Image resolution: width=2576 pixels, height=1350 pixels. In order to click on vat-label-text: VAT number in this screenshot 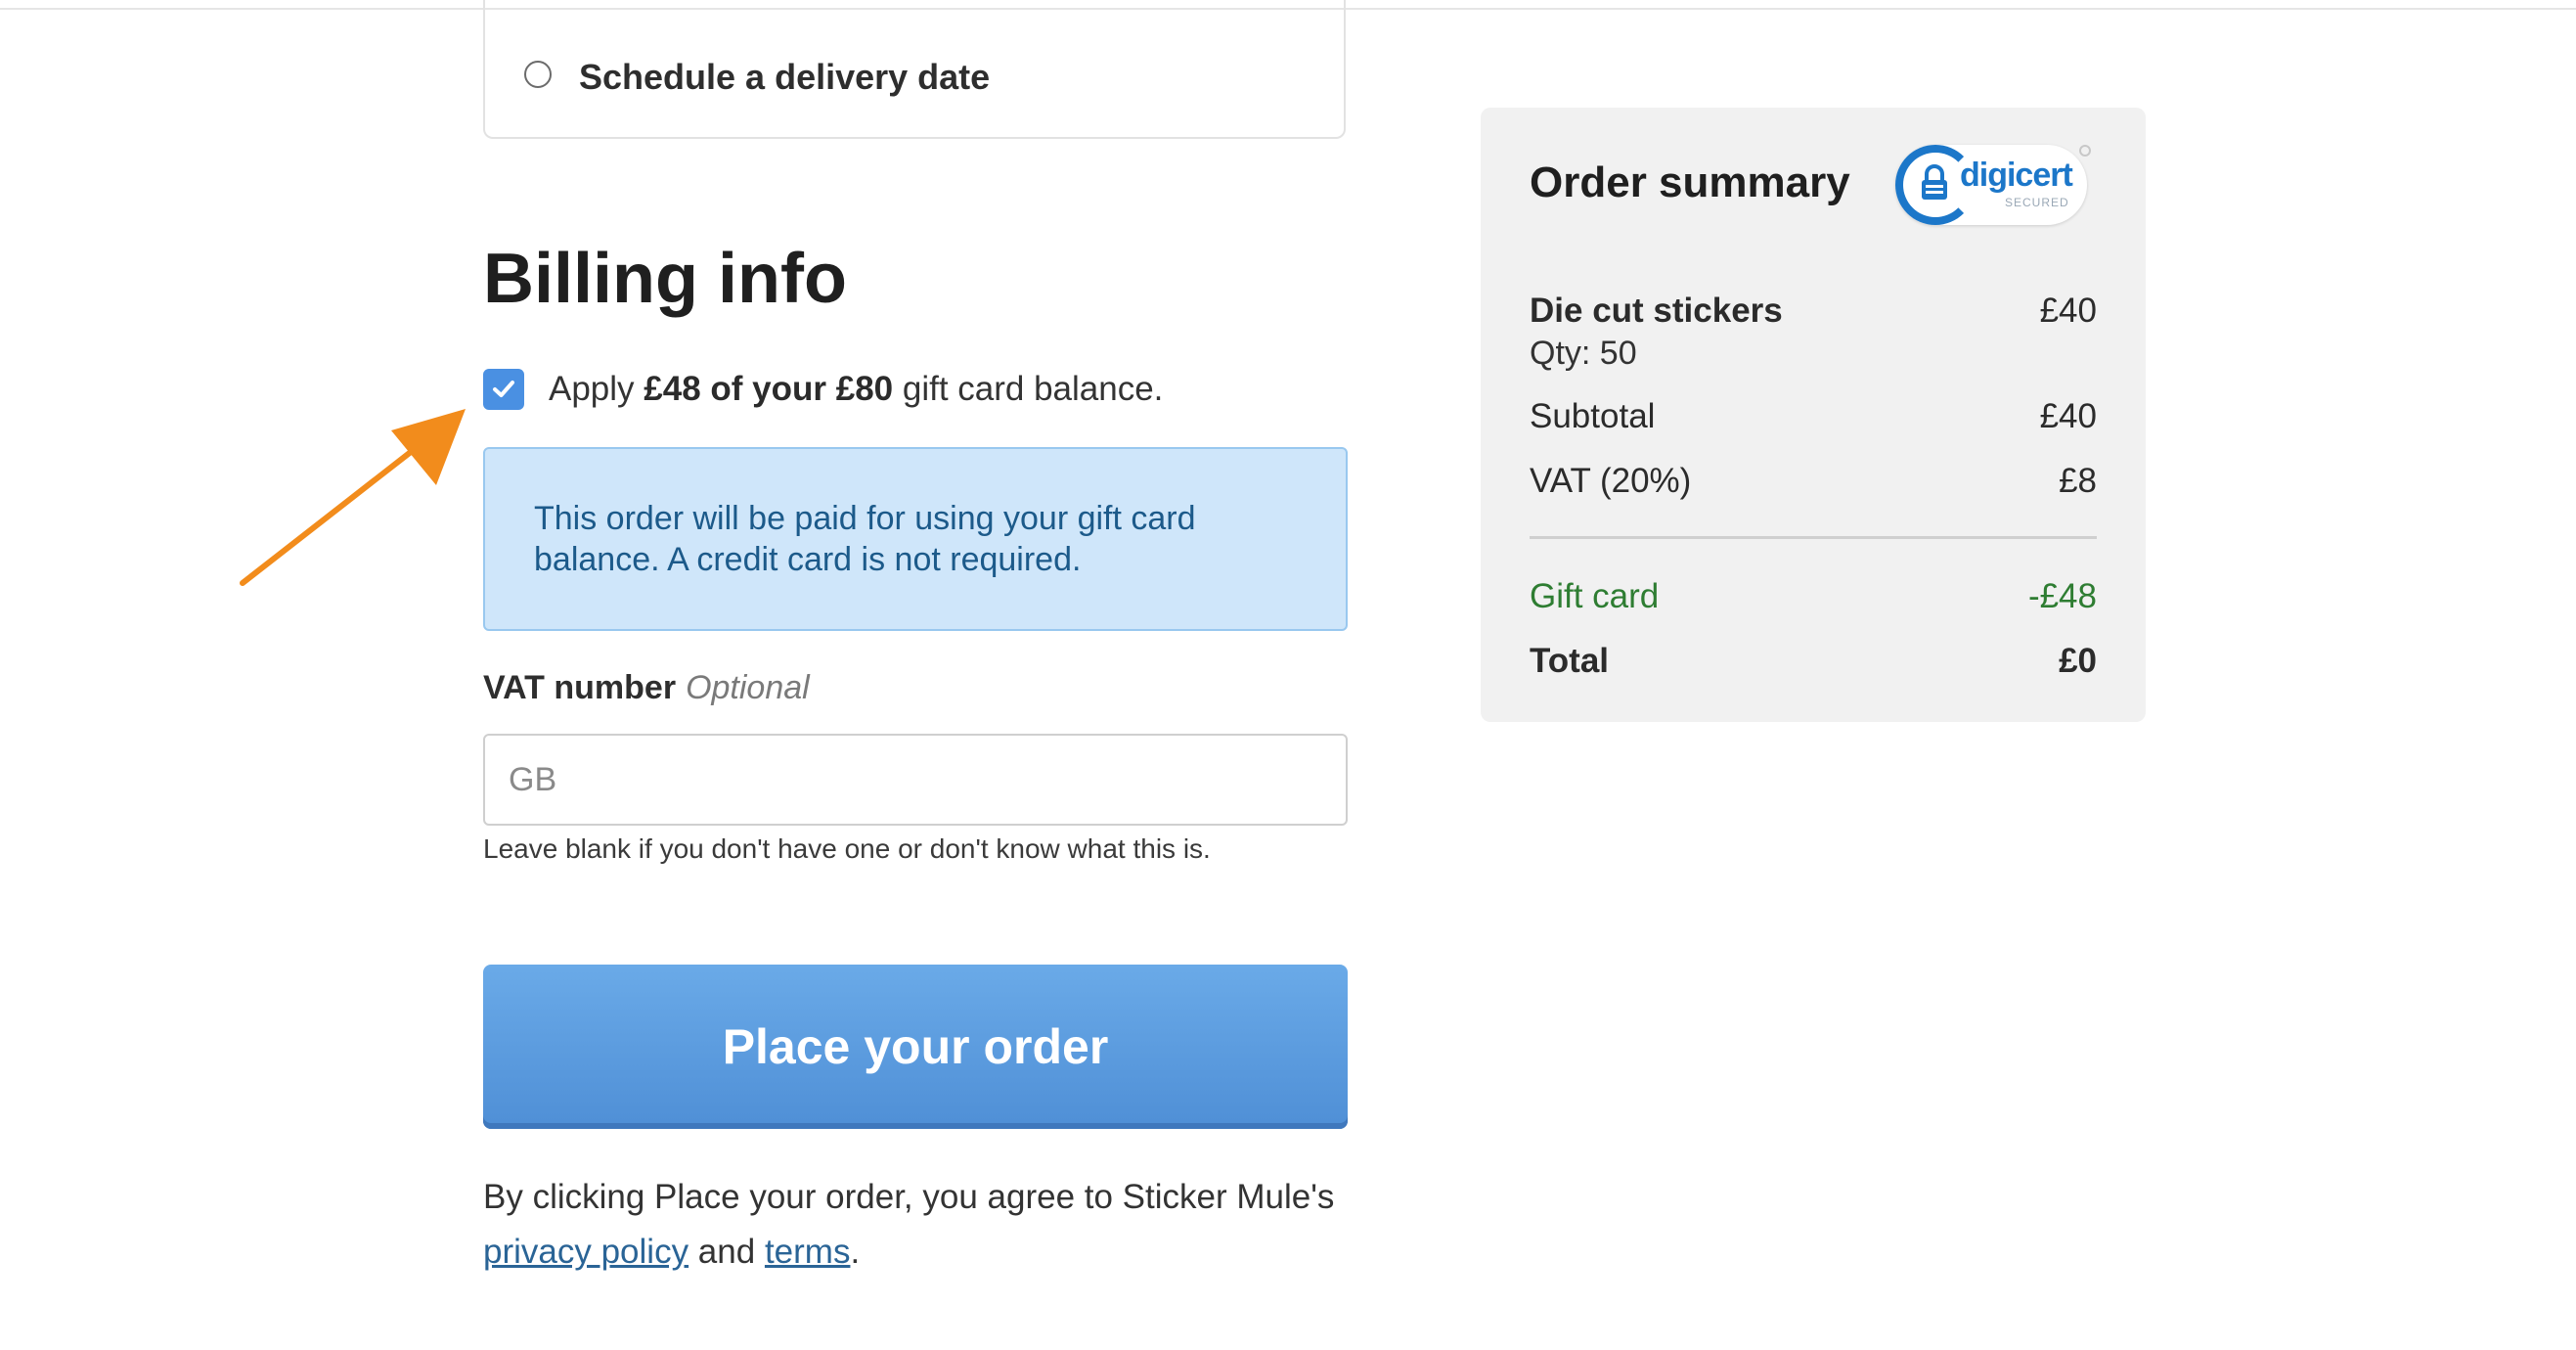, I will do `click(580, 687)`.